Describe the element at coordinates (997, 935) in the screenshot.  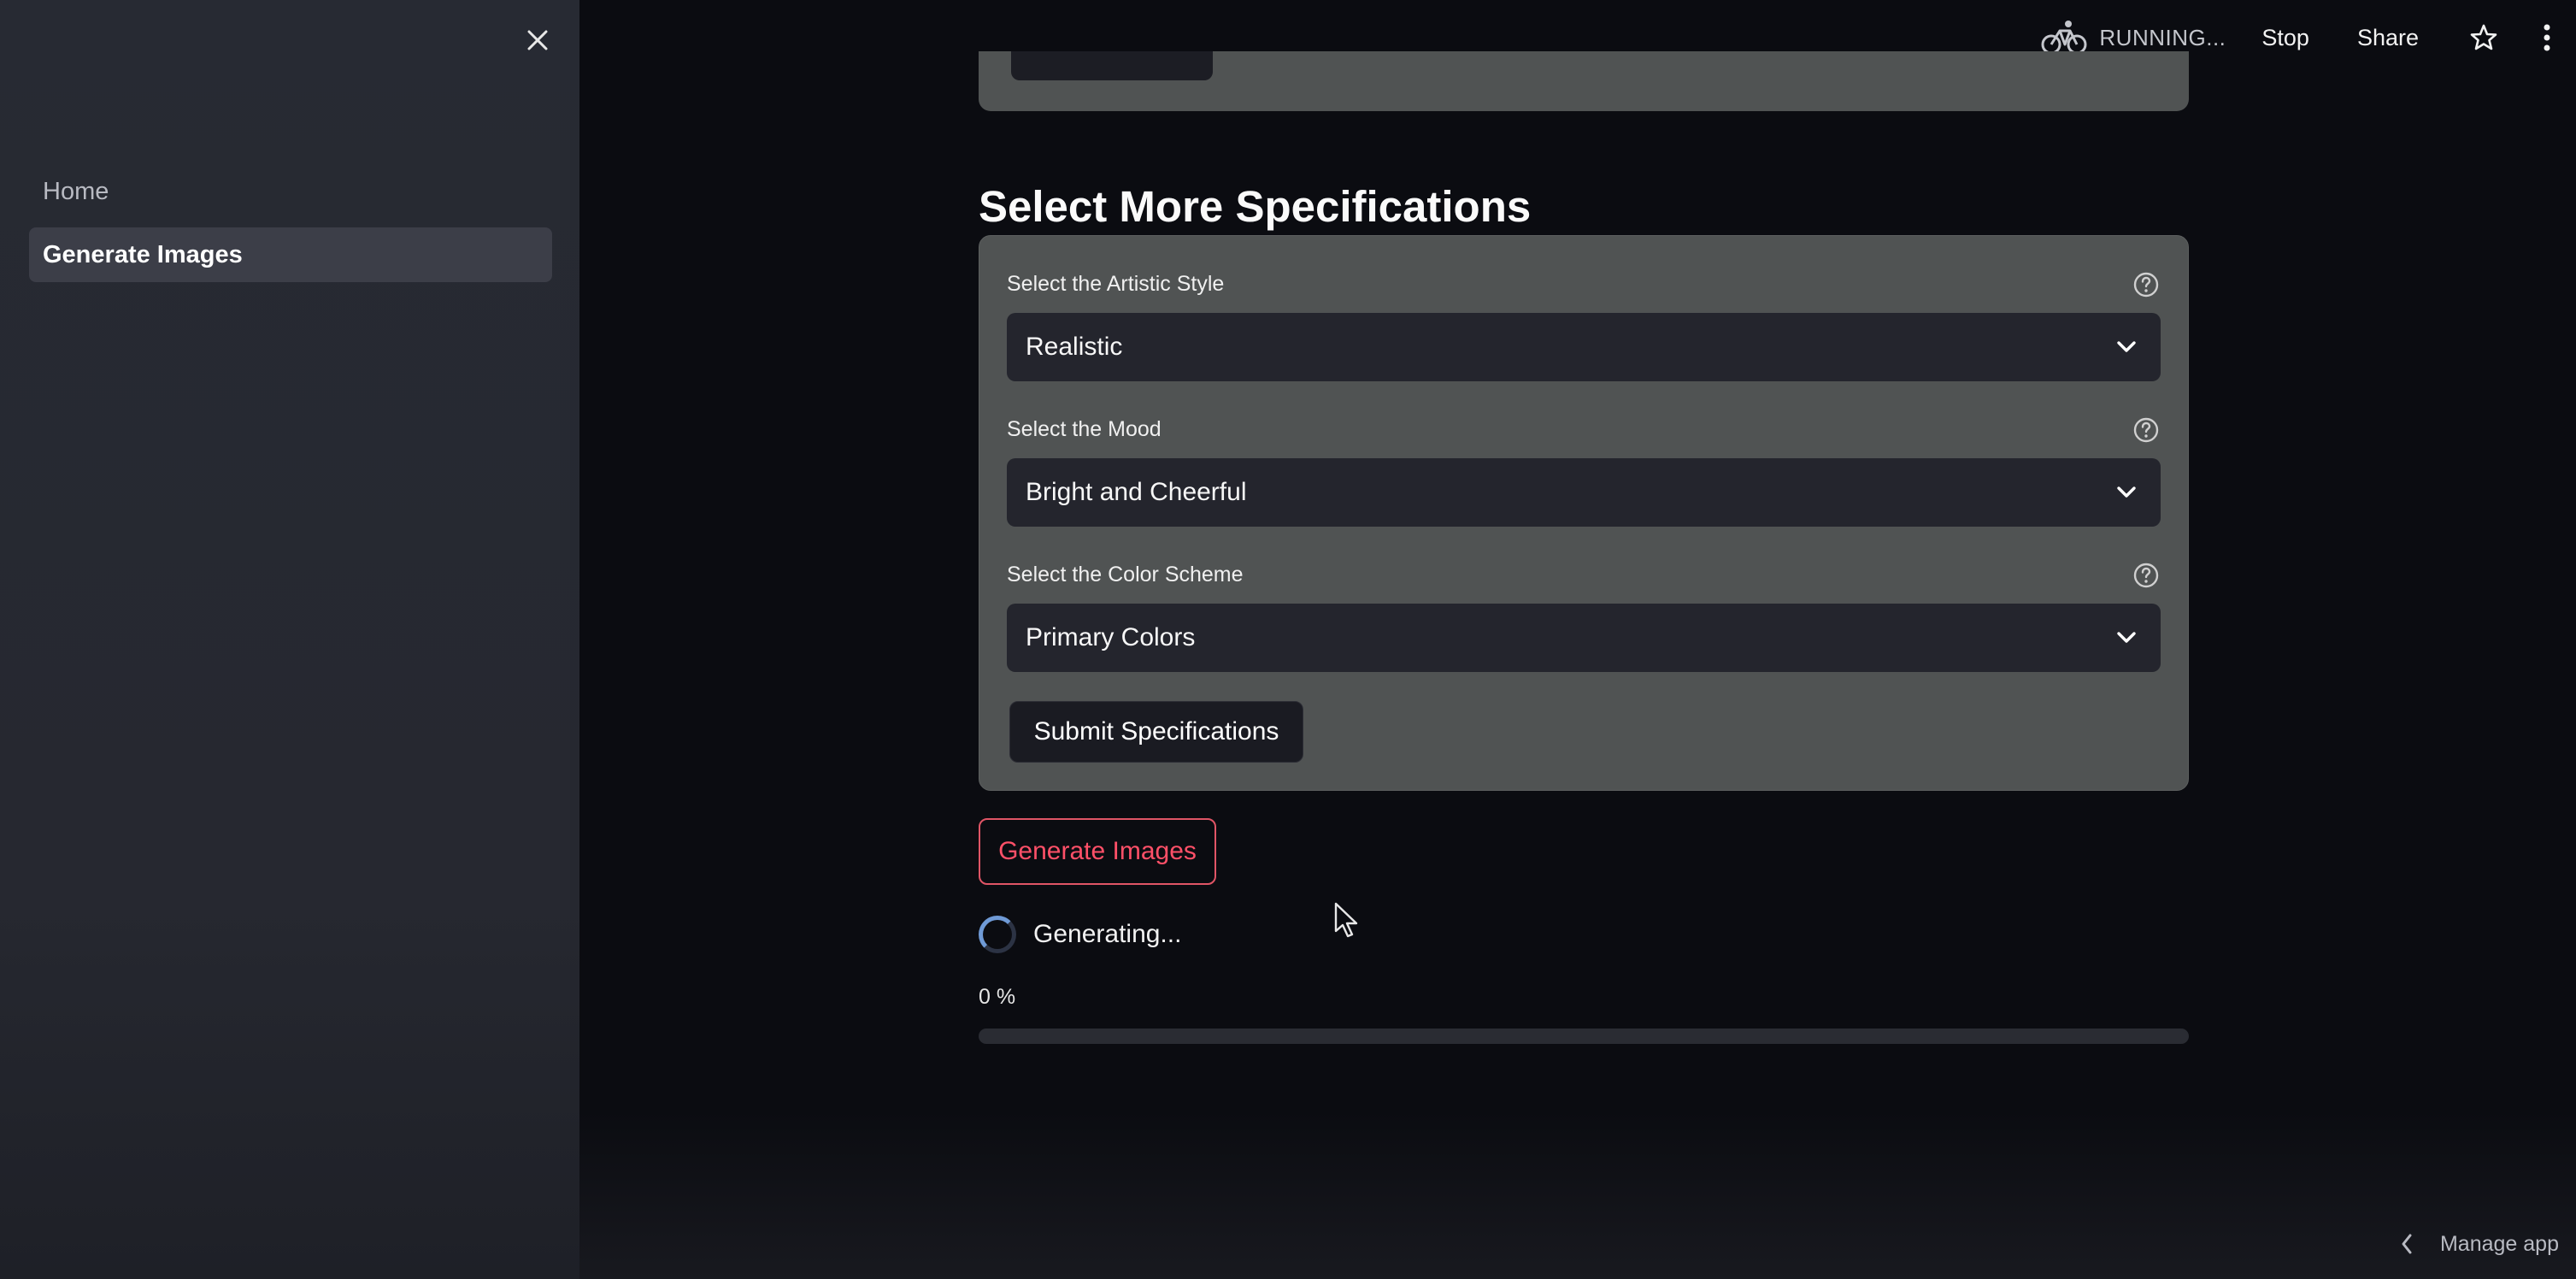
I see `spinner-icon` at that location.